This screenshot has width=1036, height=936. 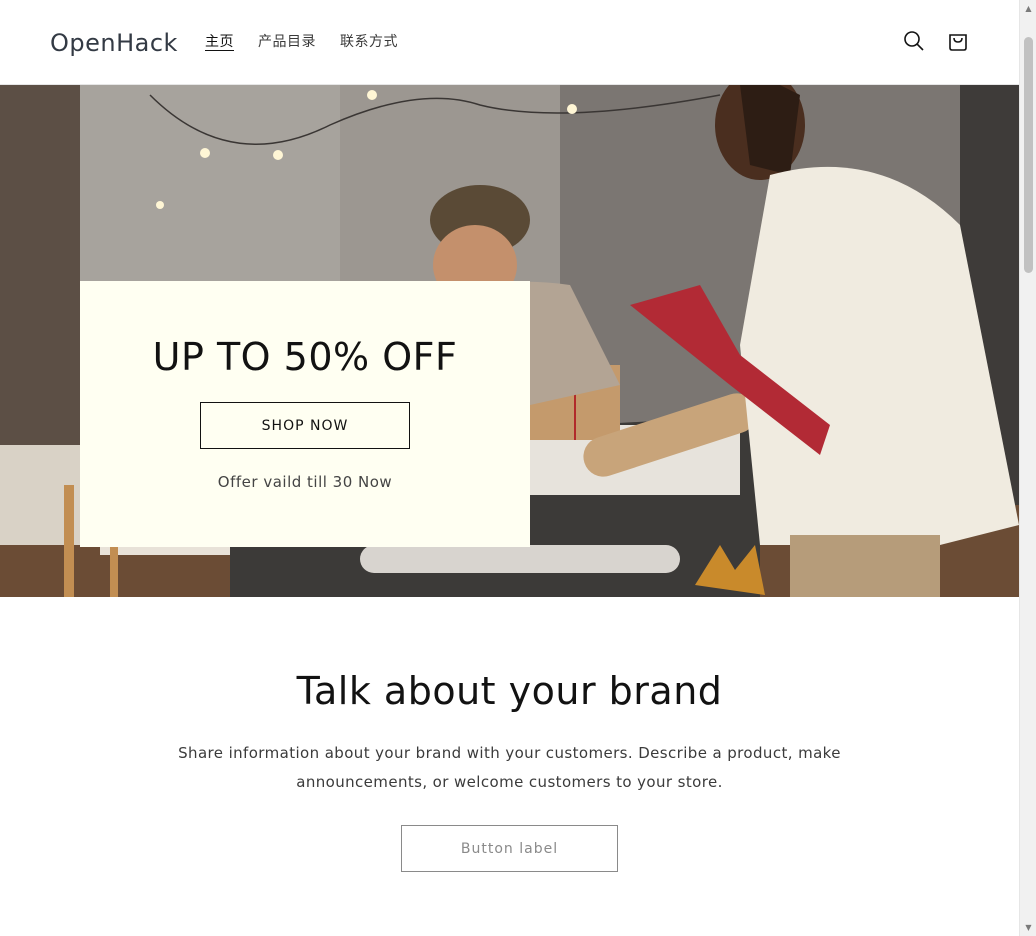 I want to click on search-icon, so click(x=914, y=41).